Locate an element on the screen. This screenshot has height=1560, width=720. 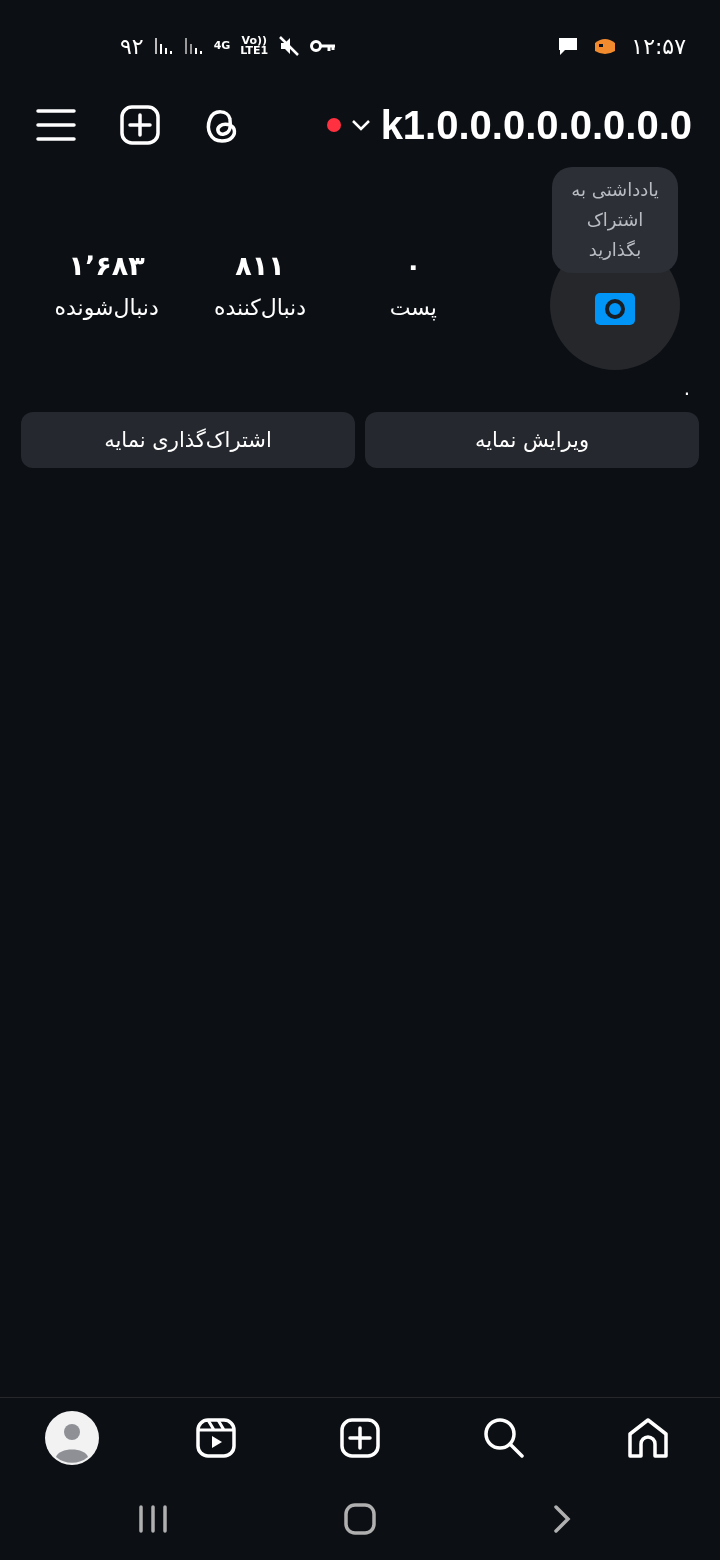
stat-count: ۰ is located at coordinates (413, 265).